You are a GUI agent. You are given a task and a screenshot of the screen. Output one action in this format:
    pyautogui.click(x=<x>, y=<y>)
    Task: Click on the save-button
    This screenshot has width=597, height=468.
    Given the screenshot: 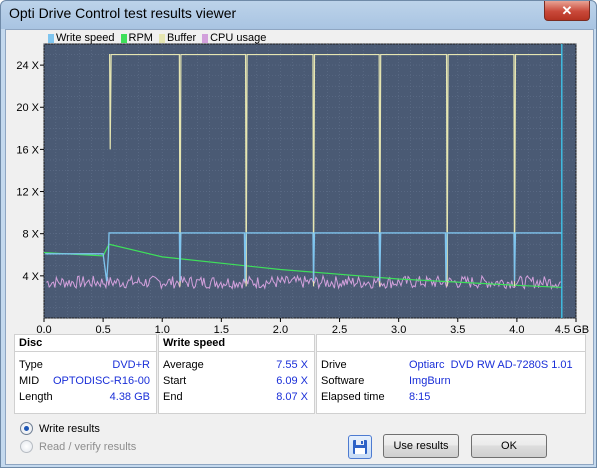 What is the action you would take?
    pyautogui.click(x=360, y=447)
    